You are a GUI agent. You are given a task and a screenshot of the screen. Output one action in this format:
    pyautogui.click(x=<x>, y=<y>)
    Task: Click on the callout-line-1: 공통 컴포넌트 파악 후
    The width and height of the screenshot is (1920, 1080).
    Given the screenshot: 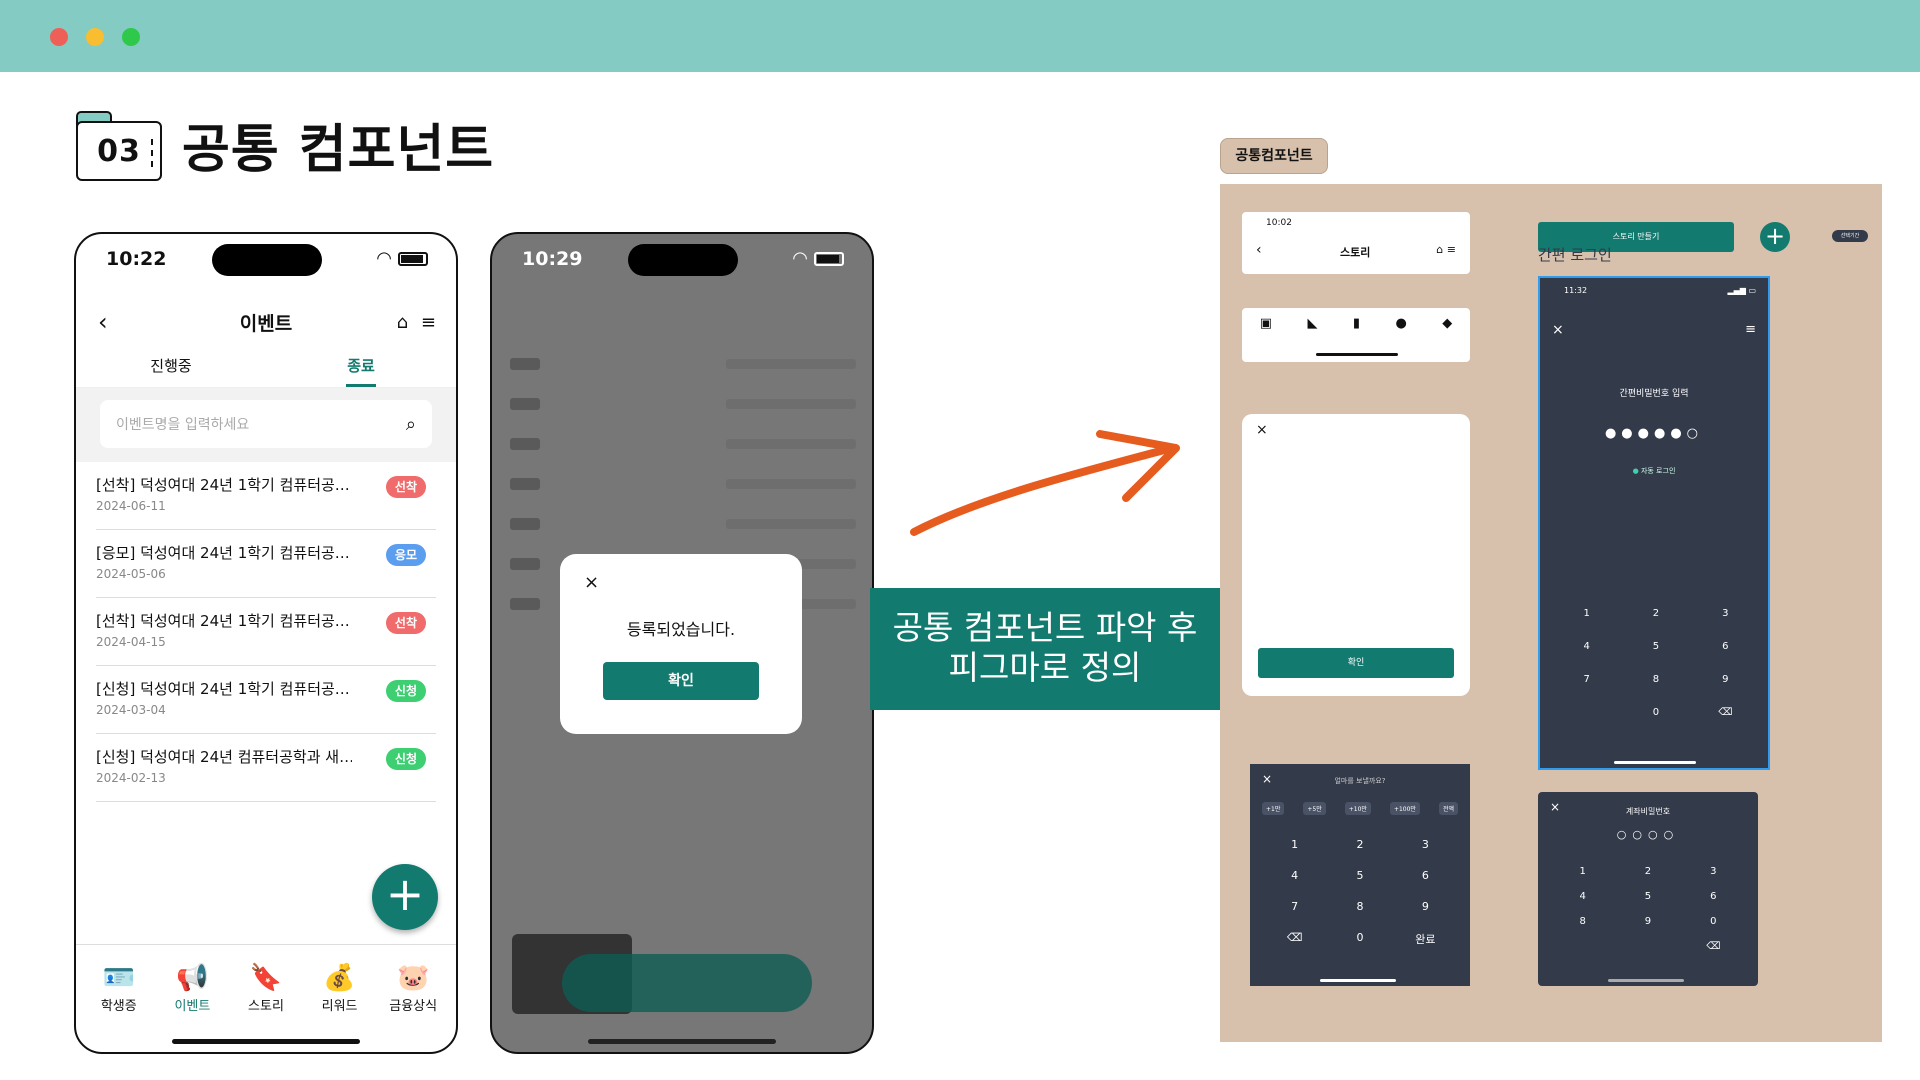 What is the action you would take?
    pyautogui.click(x=1045, y=627)
    